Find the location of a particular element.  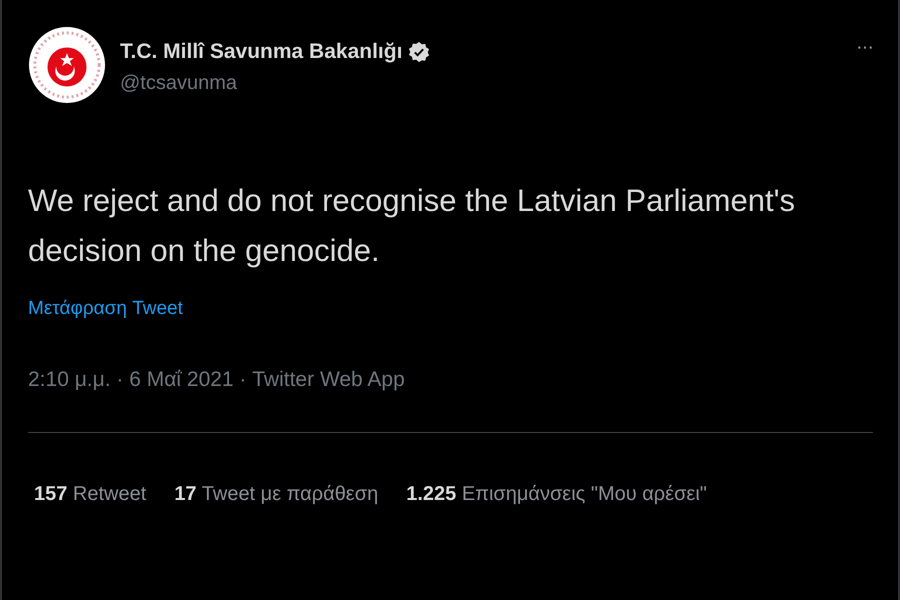

avatar-logo is located at coordinates (67, 65).